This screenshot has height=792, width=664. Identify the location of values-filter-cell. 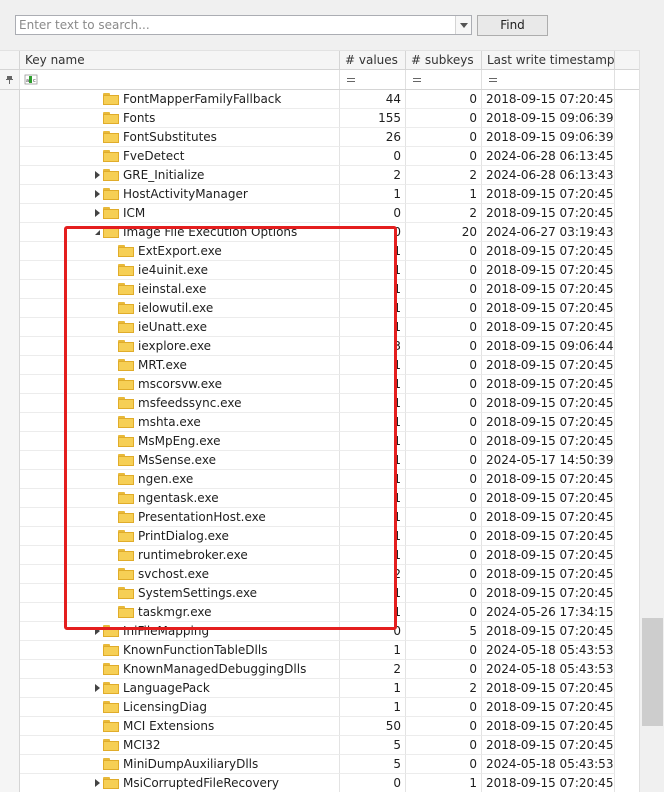
(373, 79).